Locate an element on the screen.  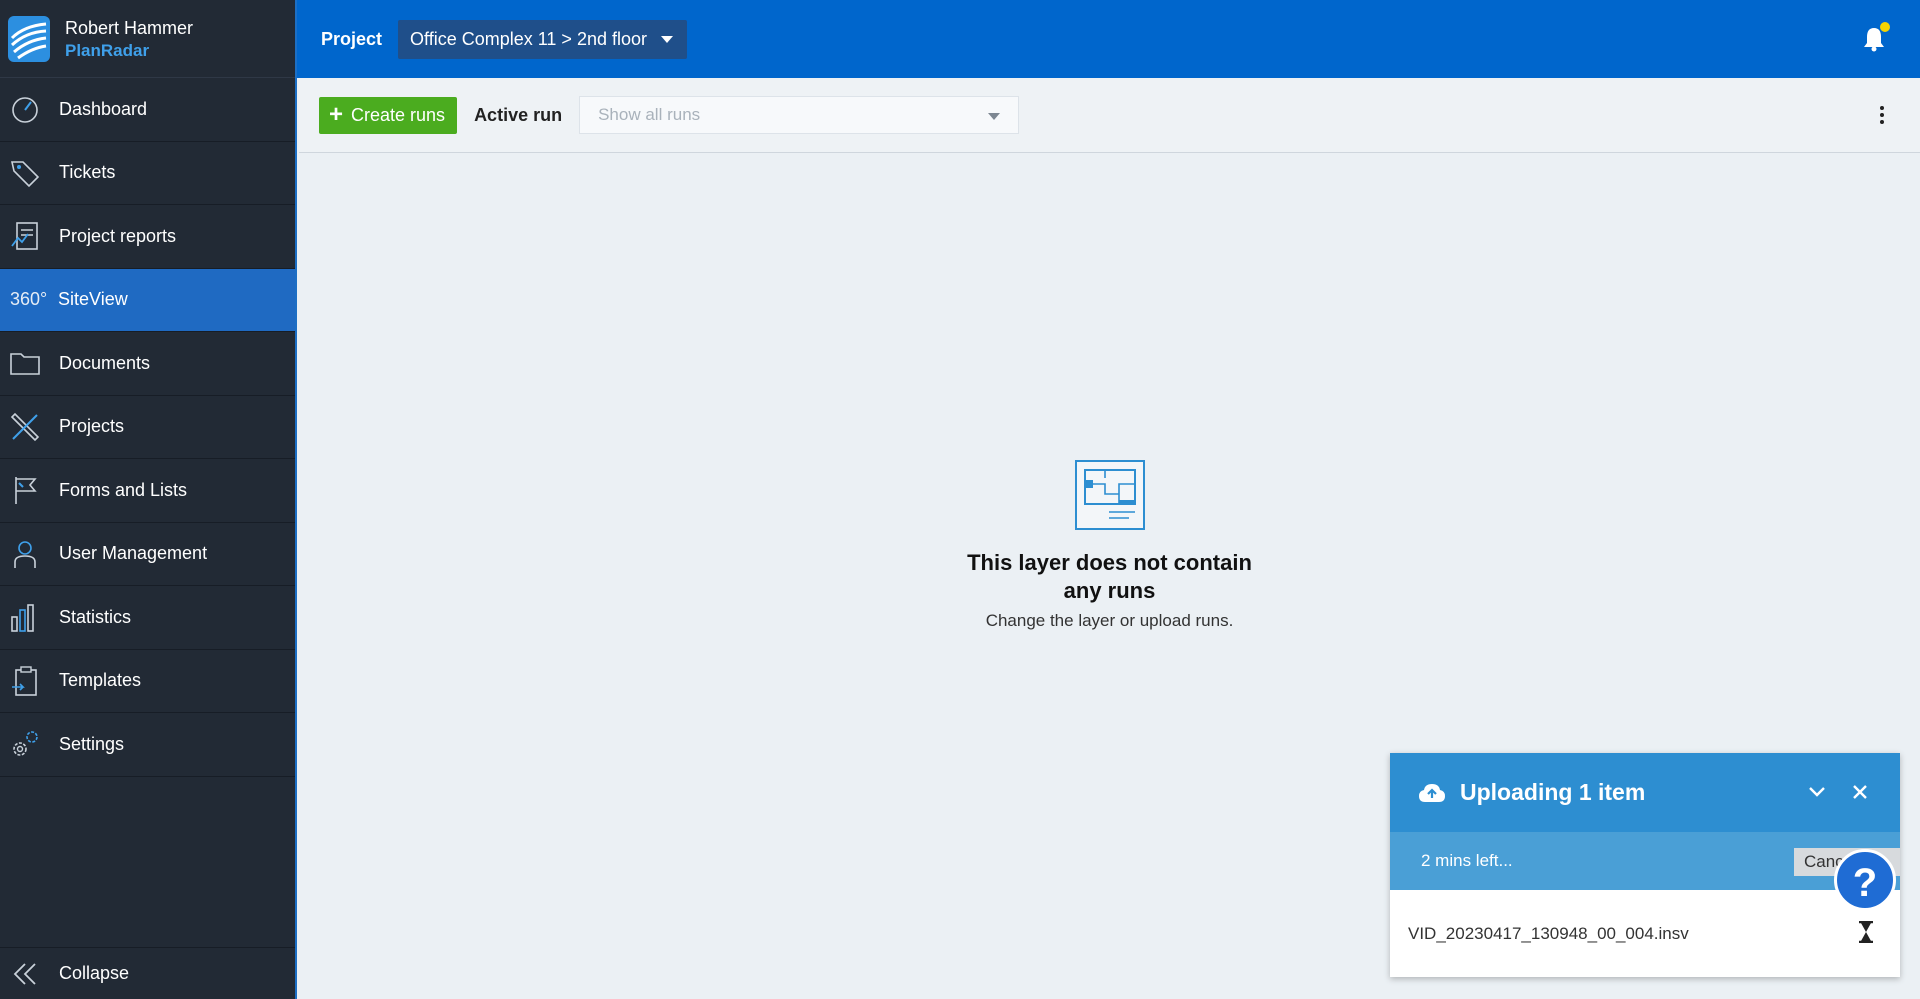
bar-chart-icon is located at coordinates (25, 617).